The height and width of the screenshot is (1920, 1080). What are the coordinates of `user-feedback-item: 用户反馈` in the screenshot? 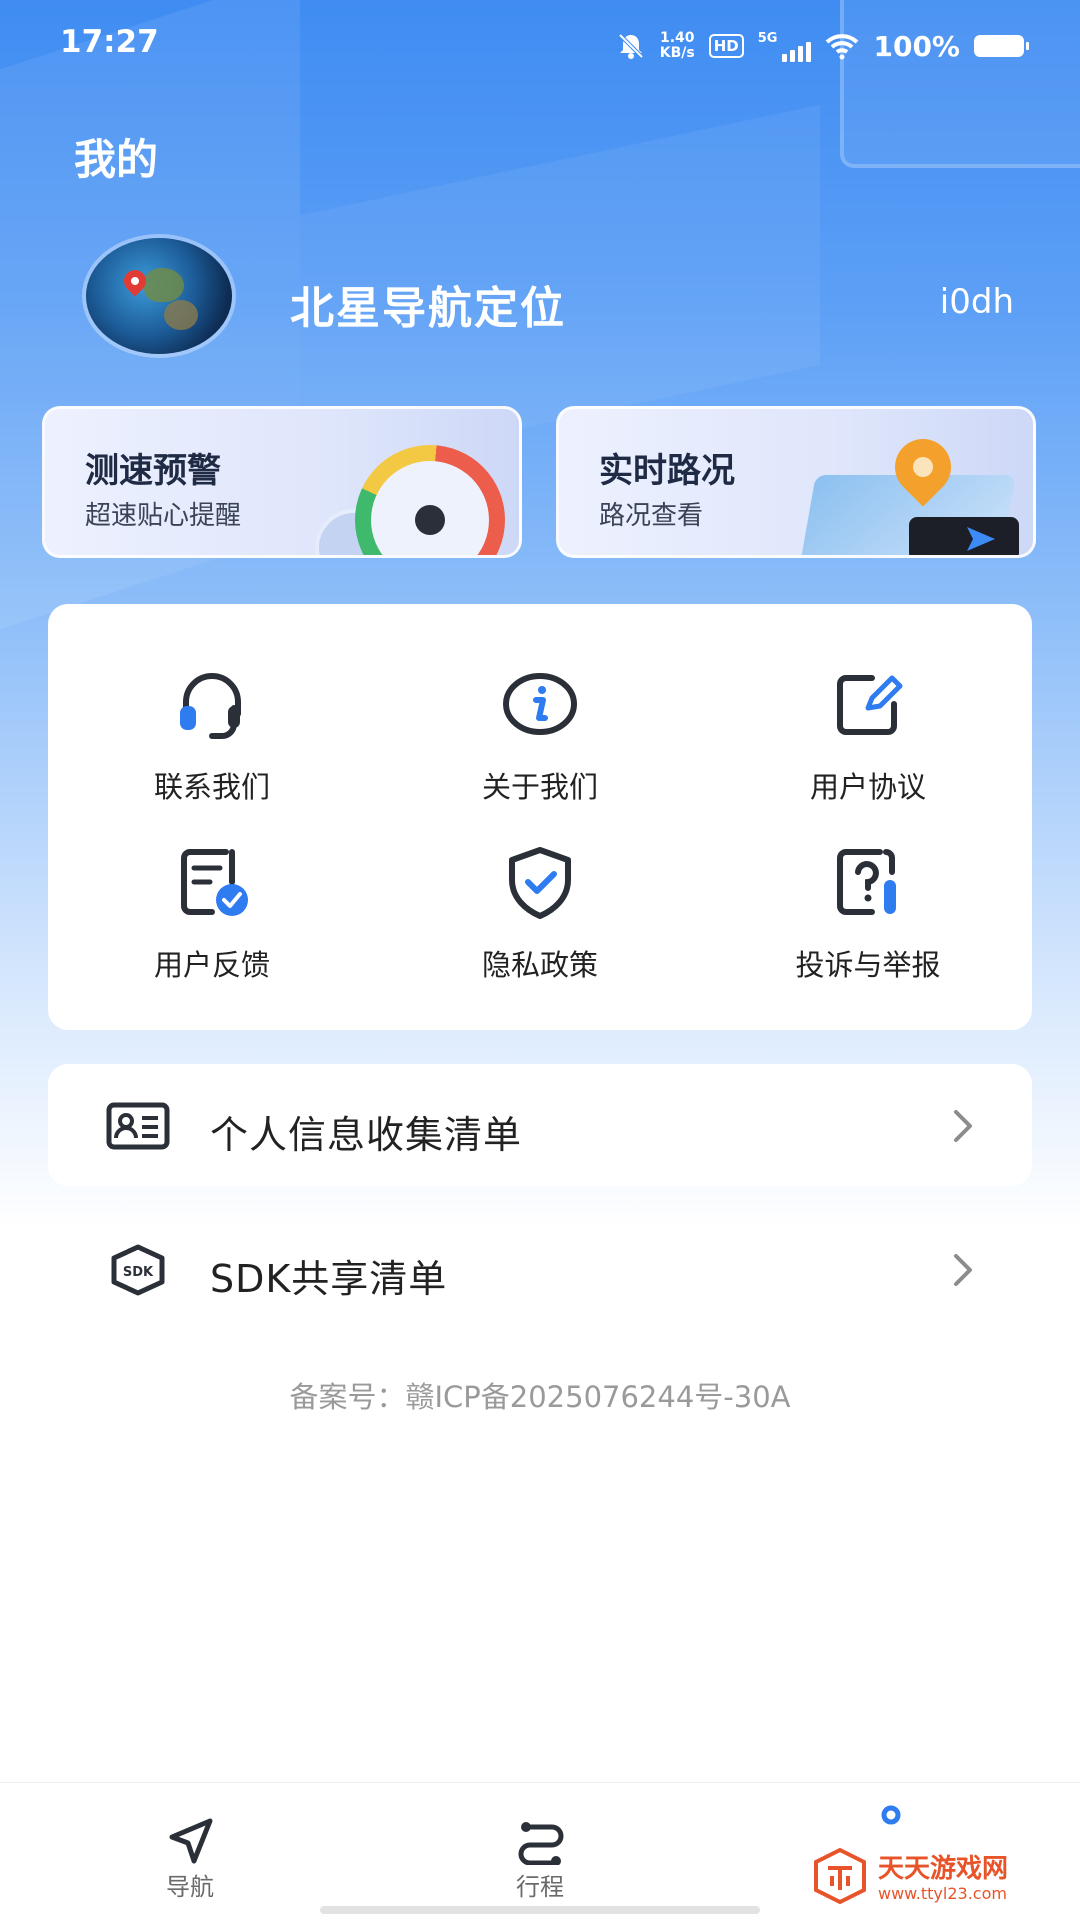 It's located at (212, 927).